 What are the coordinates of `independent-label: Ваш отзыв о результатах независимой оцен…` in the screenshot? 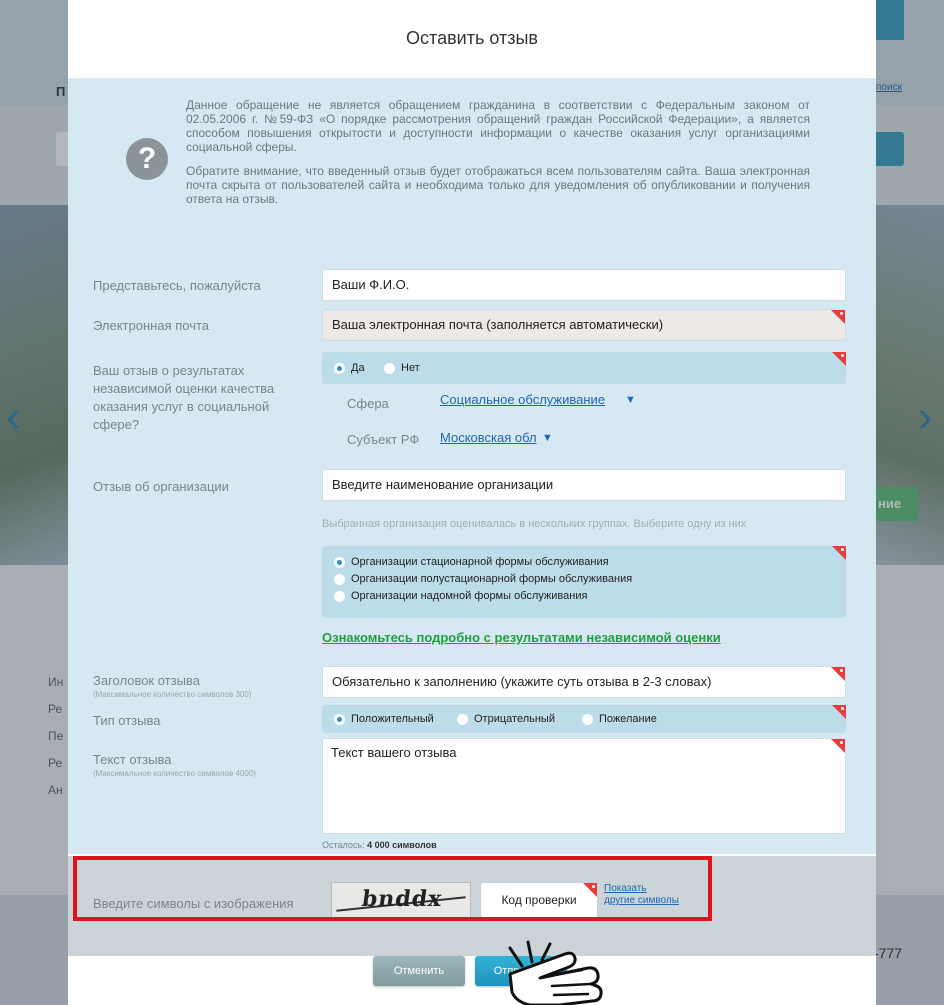 It's located at (184, 397).